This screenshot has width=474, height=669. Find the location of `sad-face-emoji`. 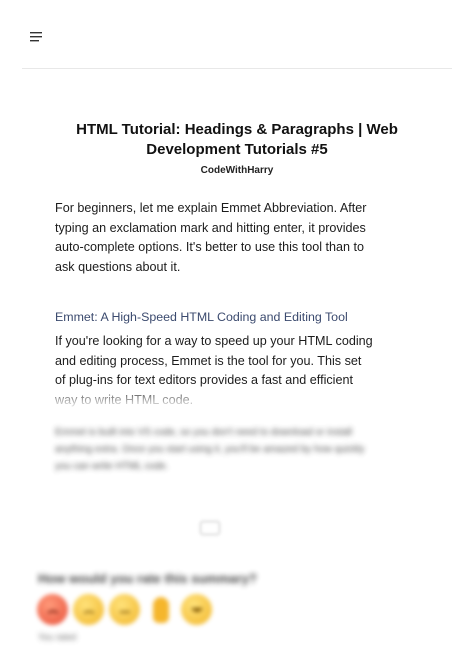

sad-face-emoji is located at coordinates (88, 609).